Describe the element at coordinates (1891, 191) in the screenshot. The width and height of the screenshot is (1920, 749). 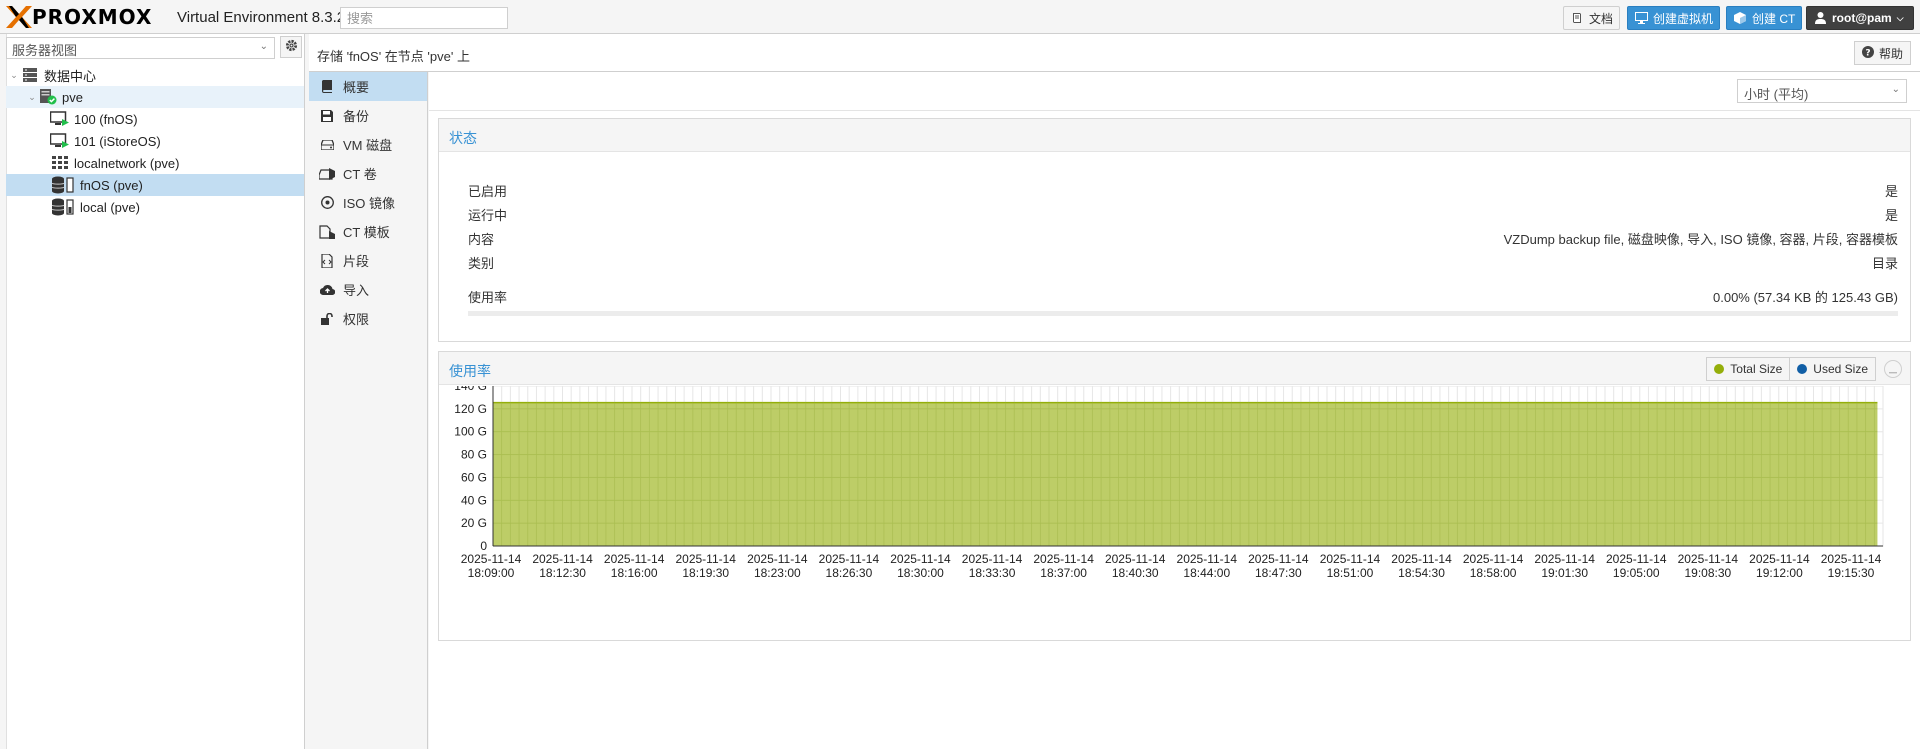
I see `status-value: 是` at that location.